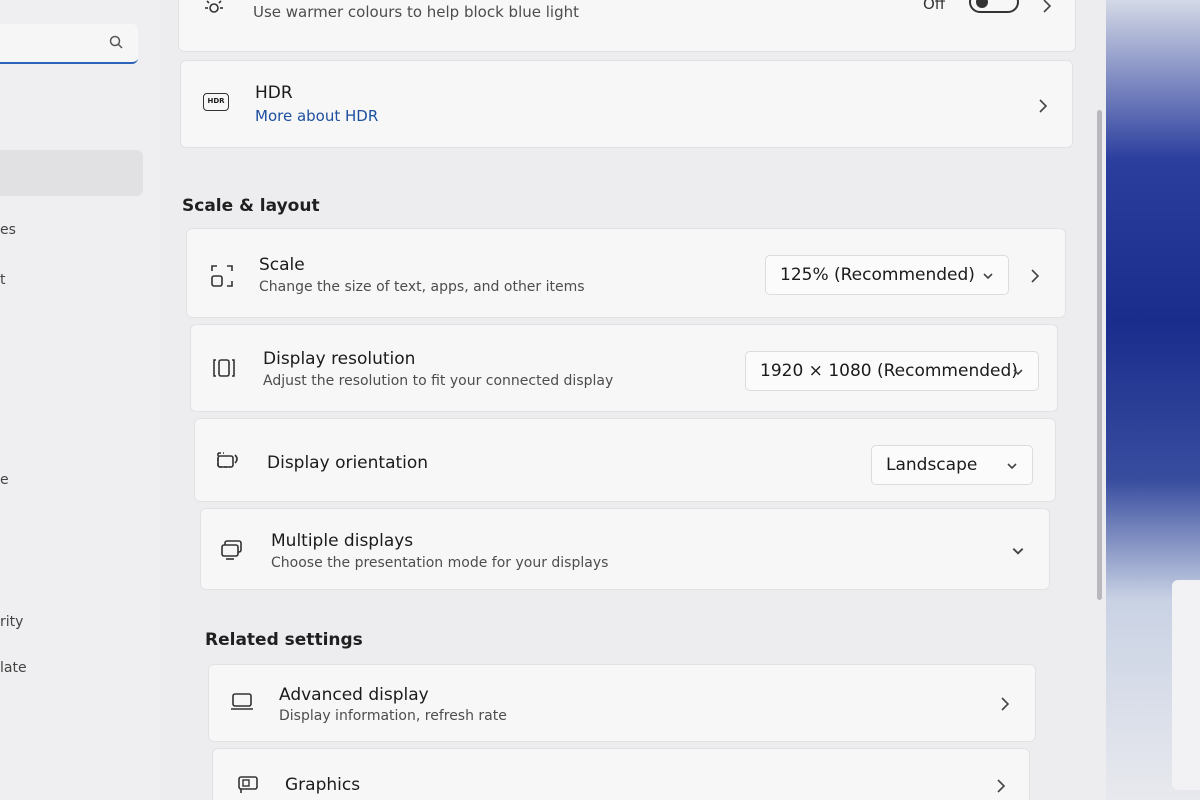 The image size is (1200, 800). I want to click on advanced-display-title: Advanced display, so click(354, 695).